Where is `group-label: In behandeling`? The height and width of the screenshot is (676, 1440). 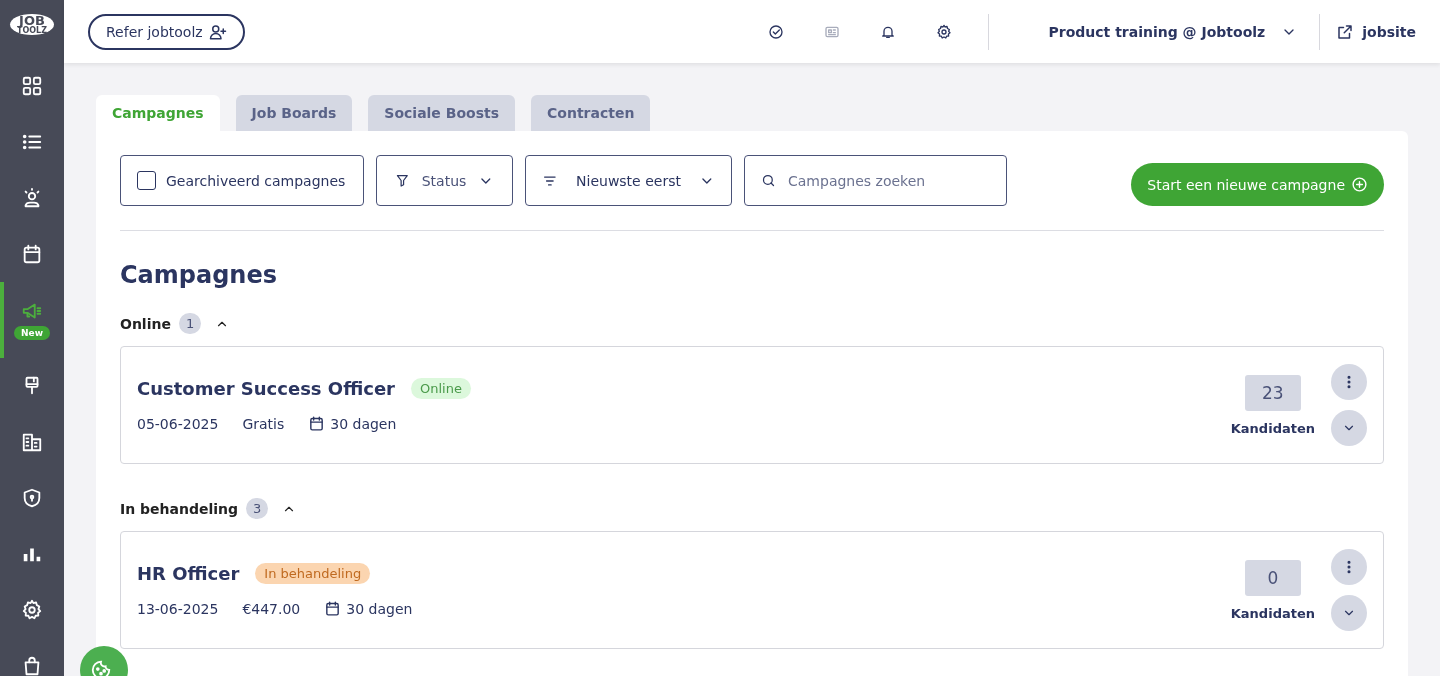
group-label: In behandeling is located at coordinates (179, 508).